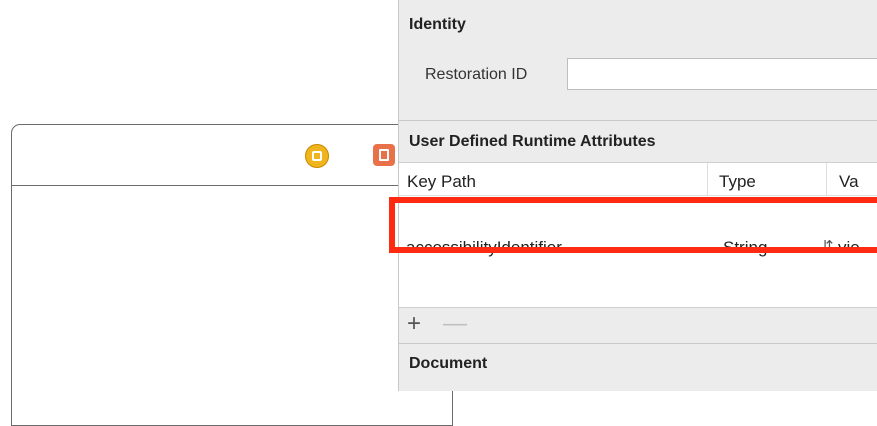 Image resolution: width=877 pixels, height=426 pixels. I want to click on view-controller-icon, so click(317, 156).